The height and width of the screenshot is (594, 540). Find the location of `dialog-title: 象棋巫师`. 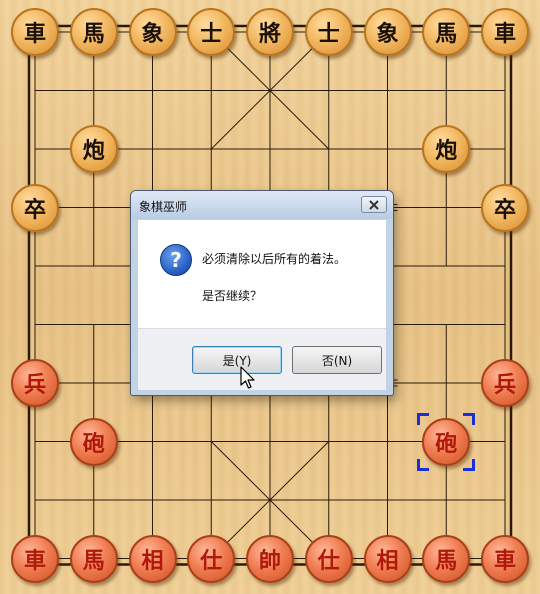

dialog-title: 象棋巫师 is located at coordinates (163, 207).